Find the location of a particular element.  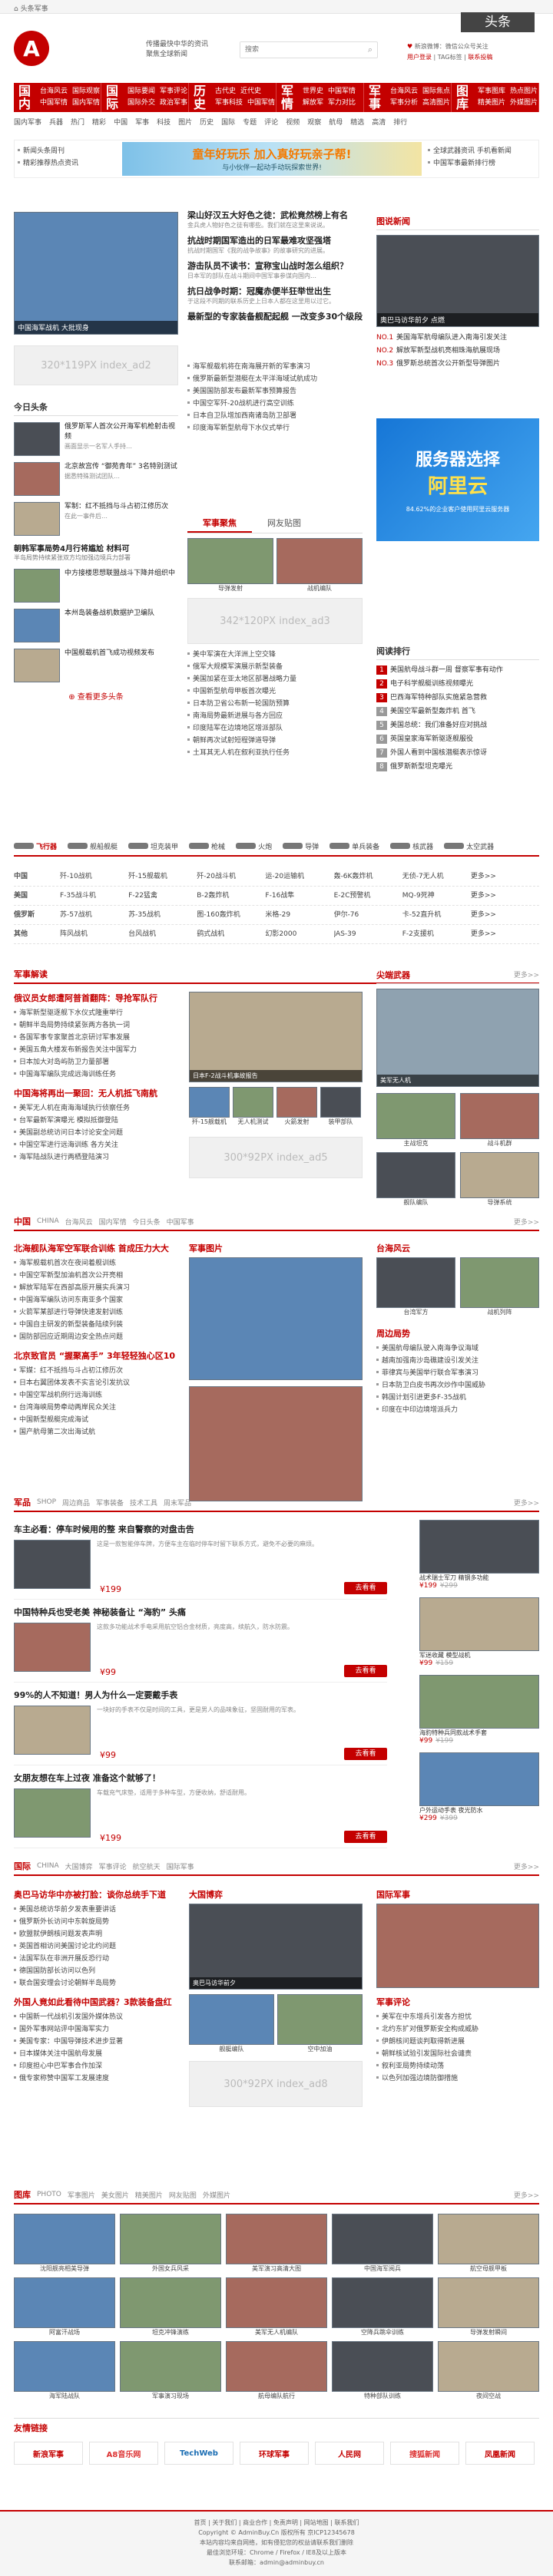

section-tab: 军事图片 is located at coordinates (81, 2195).